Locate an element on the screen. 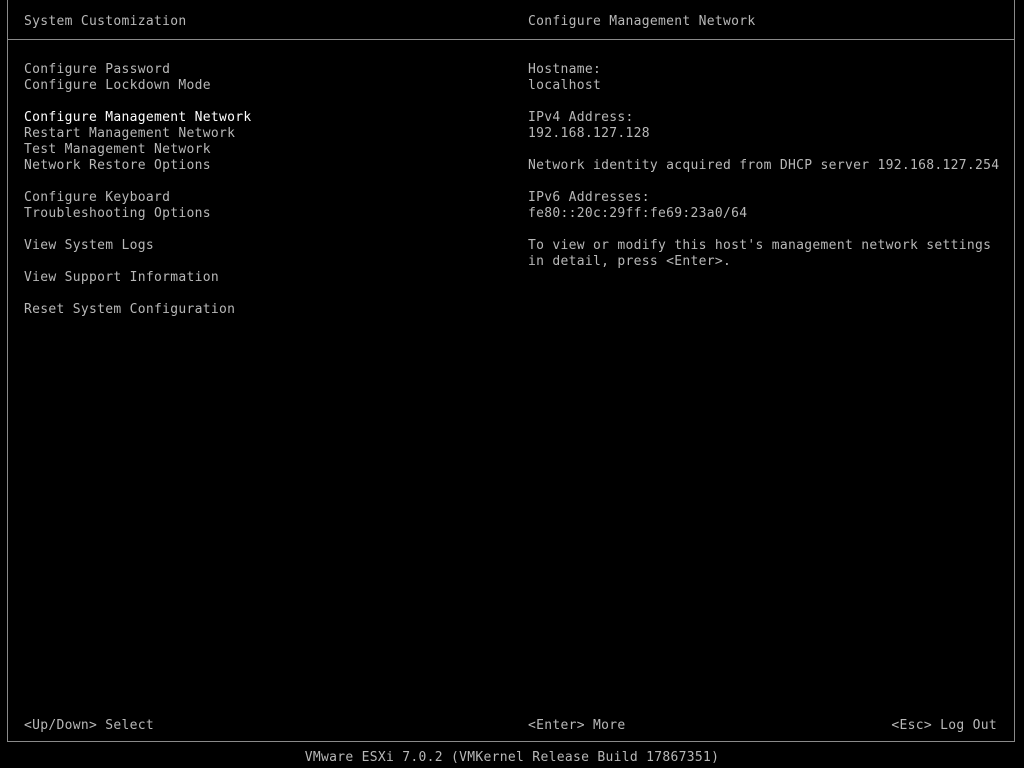 Image resolution: width=1024 pixels, height=768 pixels. ipv4-block: IPv4 Address: 192.168.127.128 is located at coordinates (770, 126).